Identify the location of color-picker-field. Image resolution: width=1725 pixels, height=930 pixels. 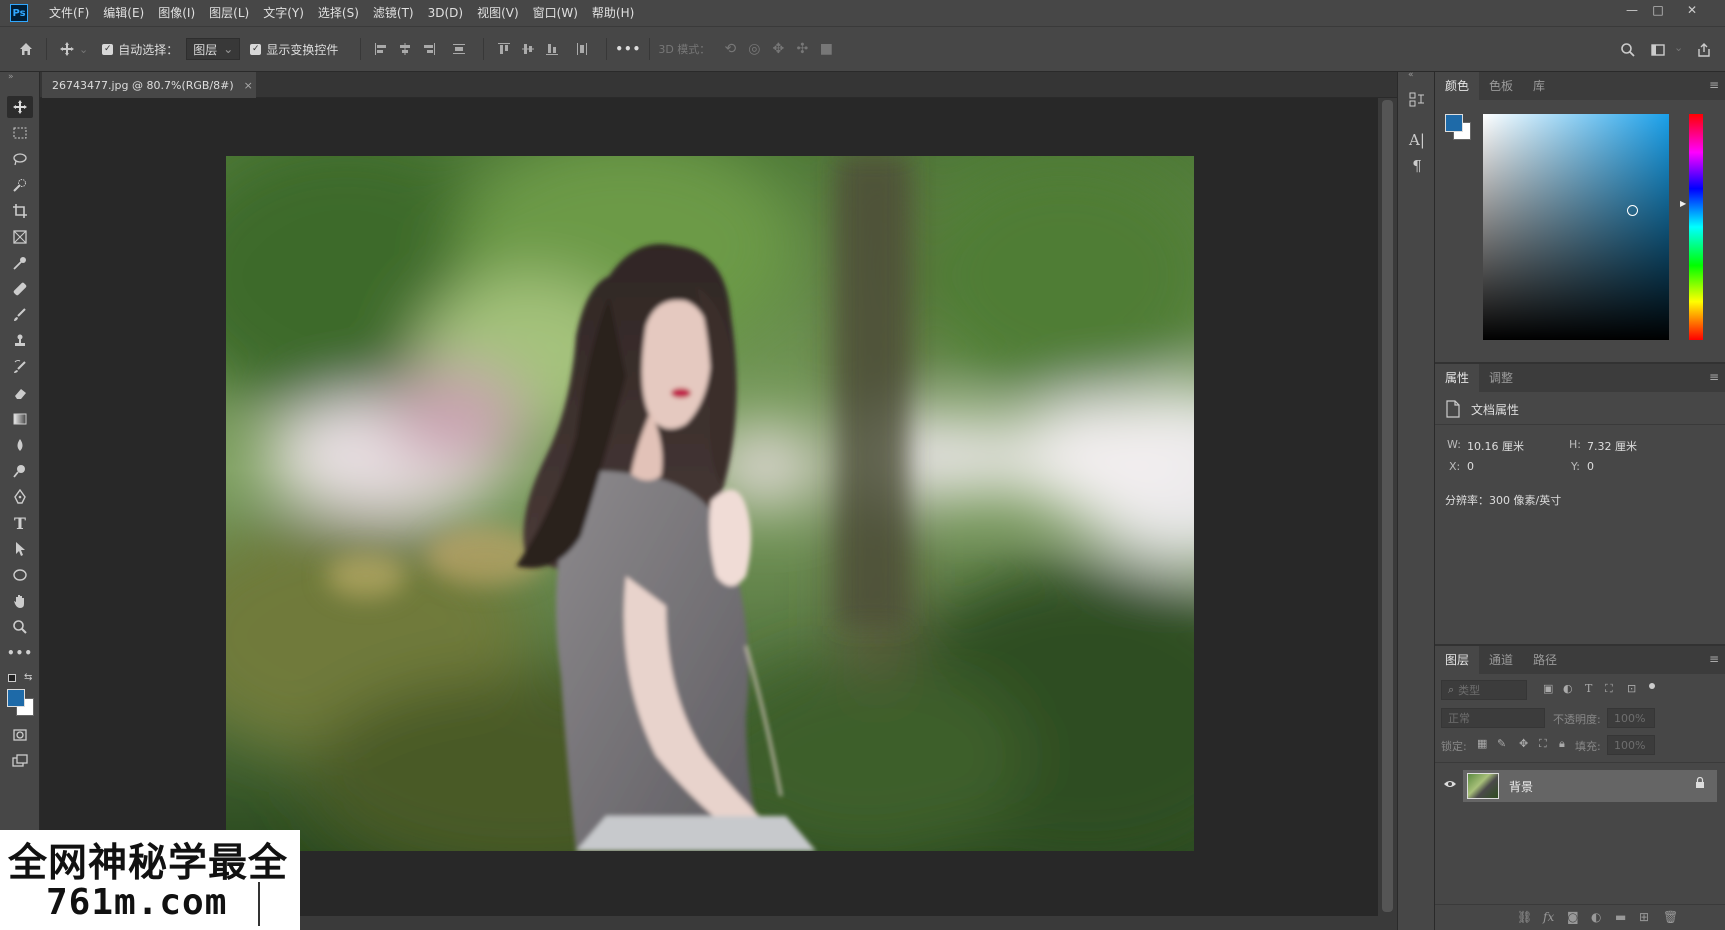
(1576, 227).